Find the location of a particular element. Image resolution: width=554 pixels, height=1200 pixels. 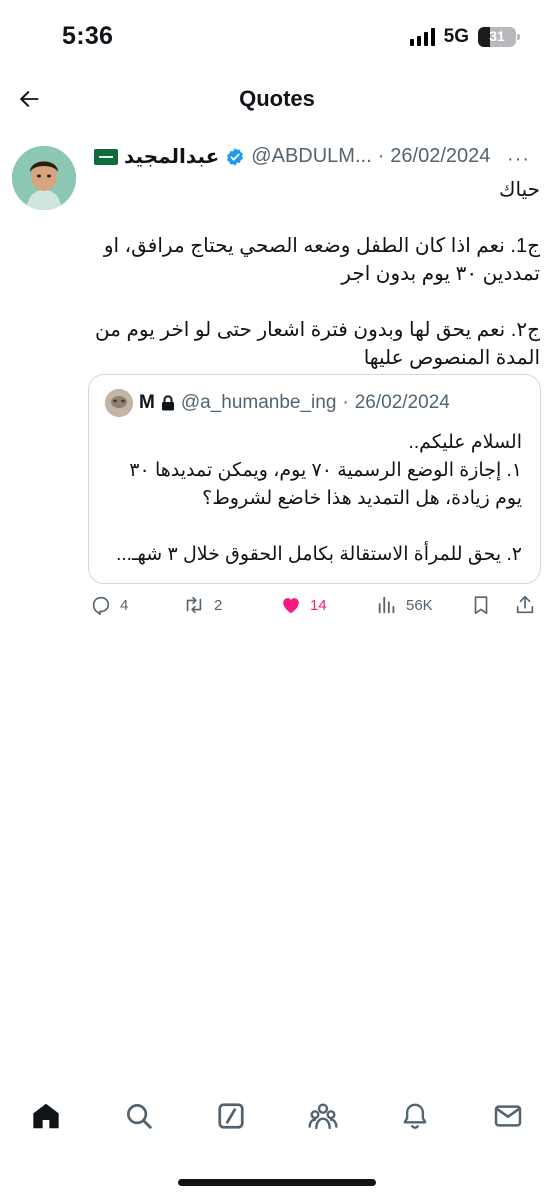

repost-button: 2 is located at coordinates (202, 605).